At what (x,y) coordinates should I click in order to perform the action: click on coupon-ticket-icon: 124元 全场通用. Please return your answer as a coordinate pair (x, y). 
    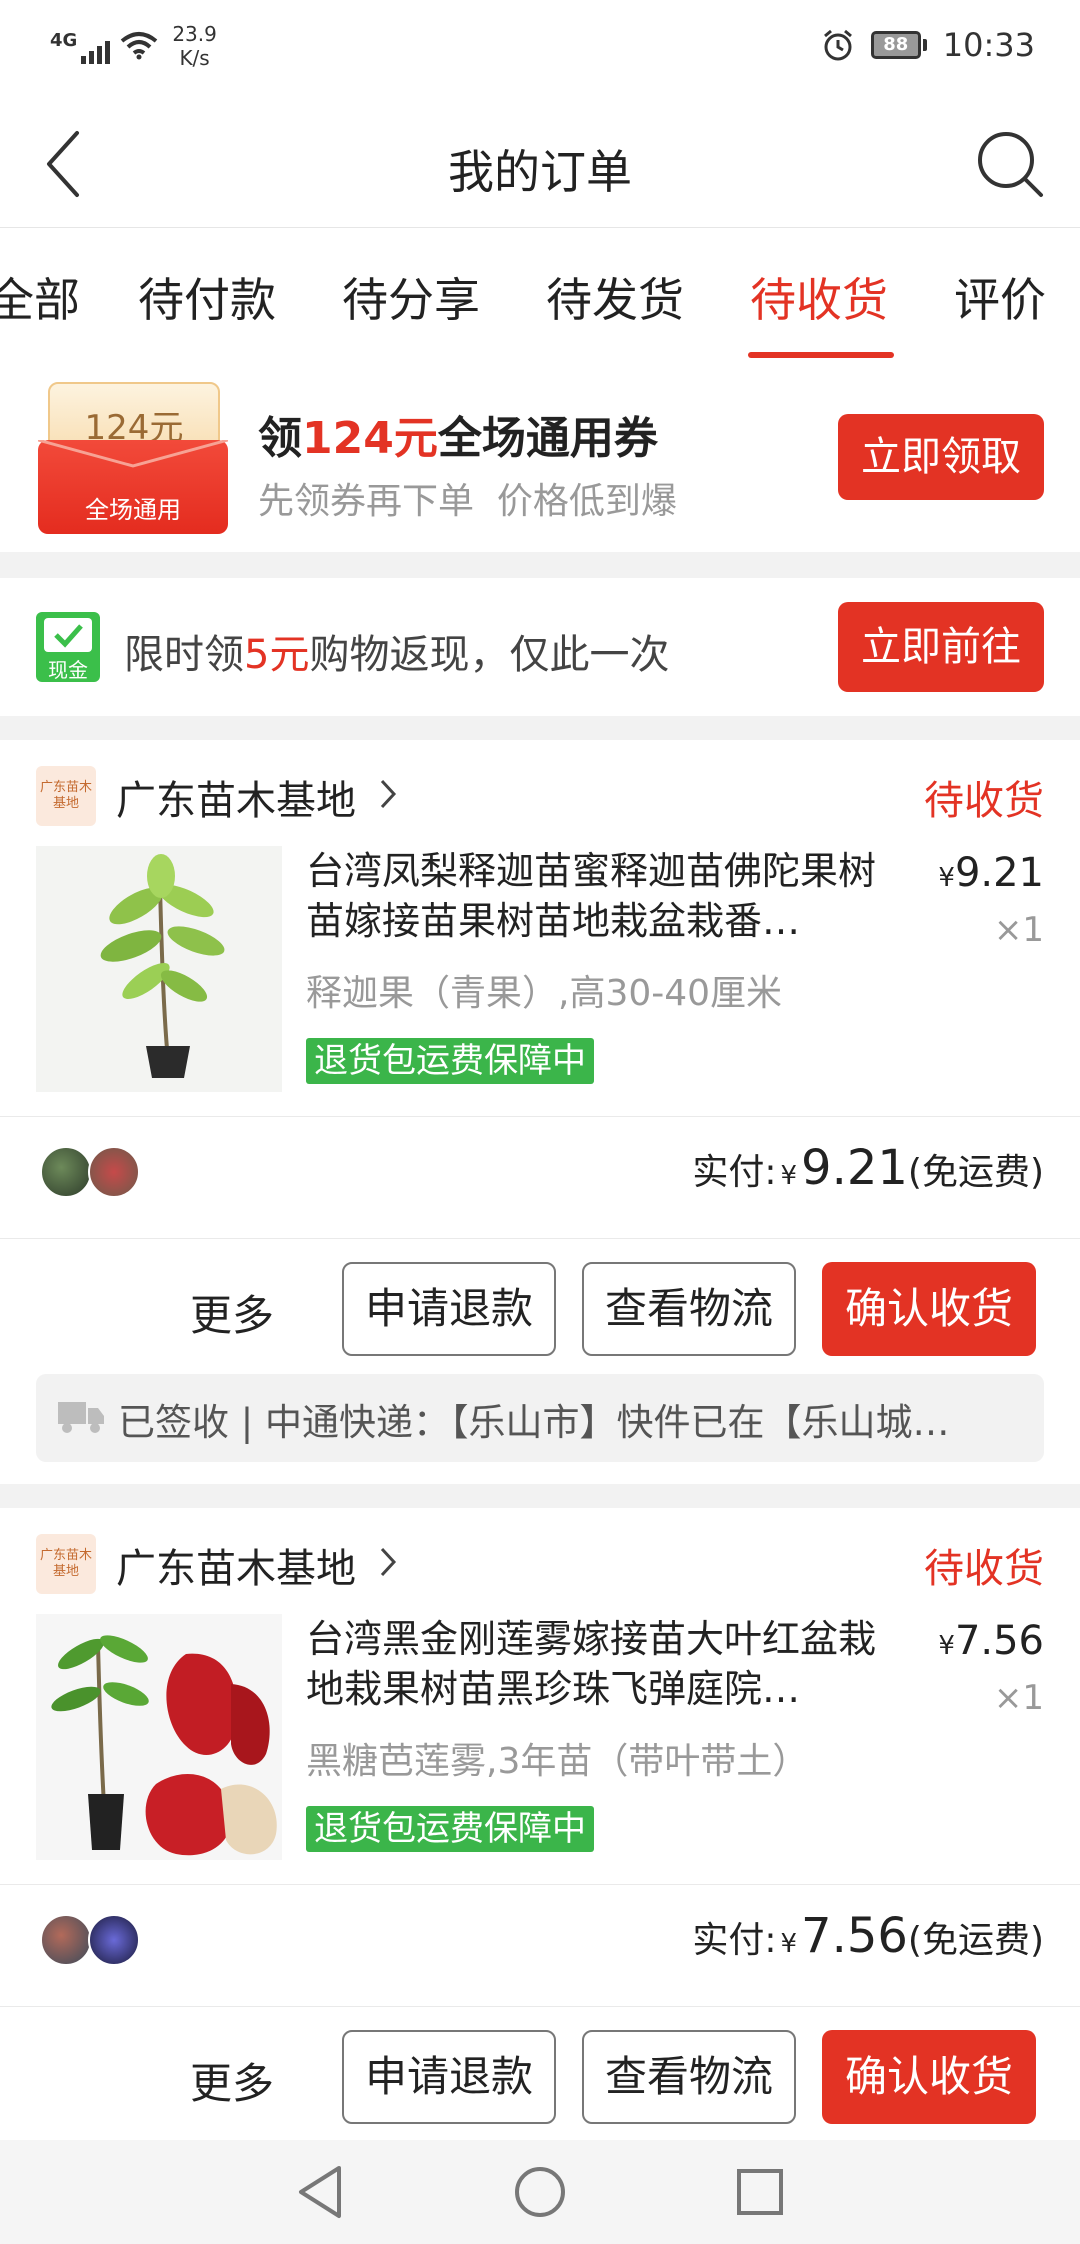
    Looking at the image, I should click on (133, 458).